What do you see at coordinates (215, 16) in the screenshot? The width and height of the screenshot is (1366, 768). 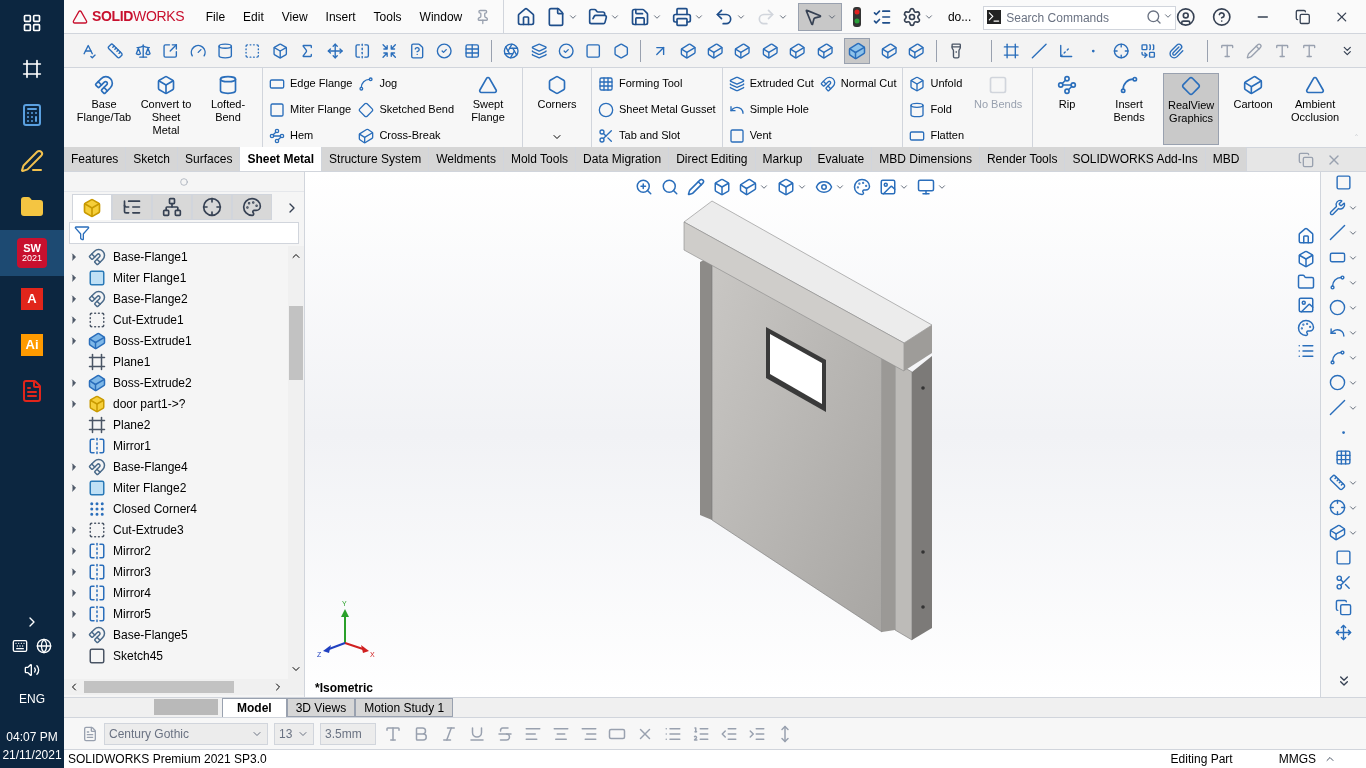 I see `menu-item: File` at bounding box center [215, 16].